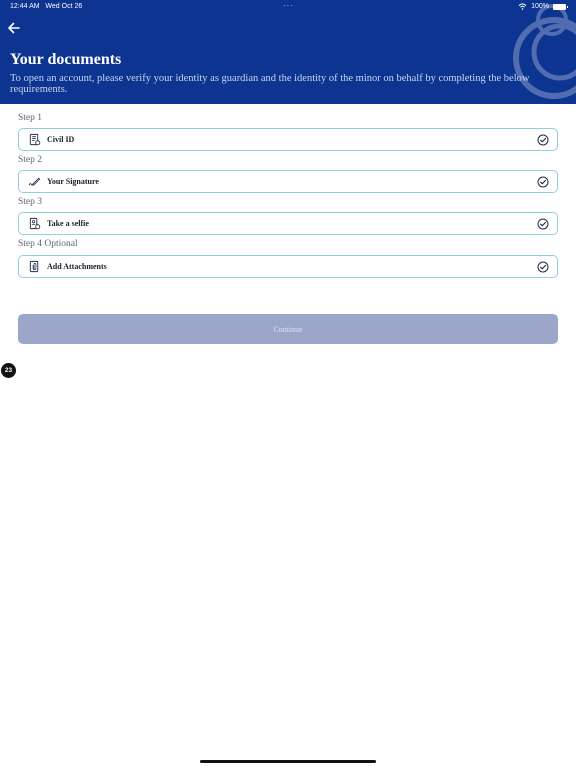 The width and height of the screenshot is (576, 768). Describe the element at coordinates (288, 223) in the screenshot. I see `step-3-selfie-card: Take a selfie` at that location.